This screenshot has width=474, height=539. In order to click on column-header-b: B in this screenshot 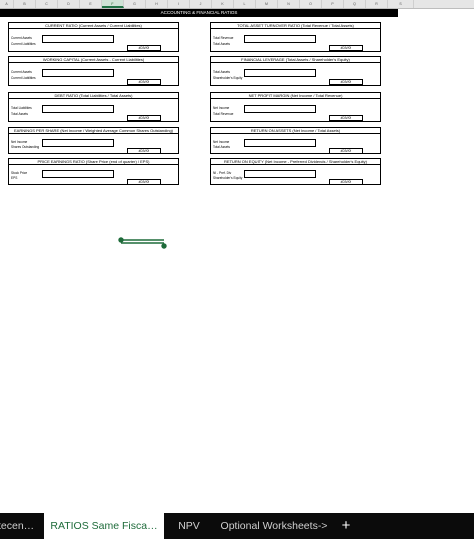, I will do `click(25, 4)`.